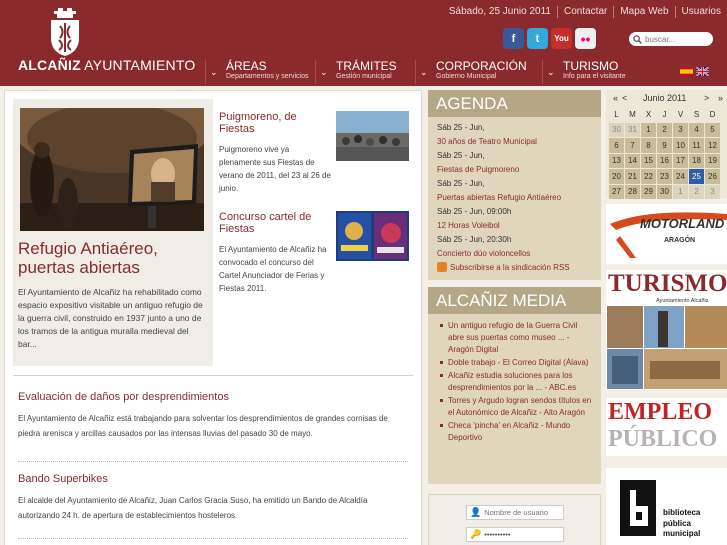 The height and width of the screenshot is (545, 727). Describe the element at coordinates (648, 191) in the screenshot. I see `calendar-day: 29` at that location.